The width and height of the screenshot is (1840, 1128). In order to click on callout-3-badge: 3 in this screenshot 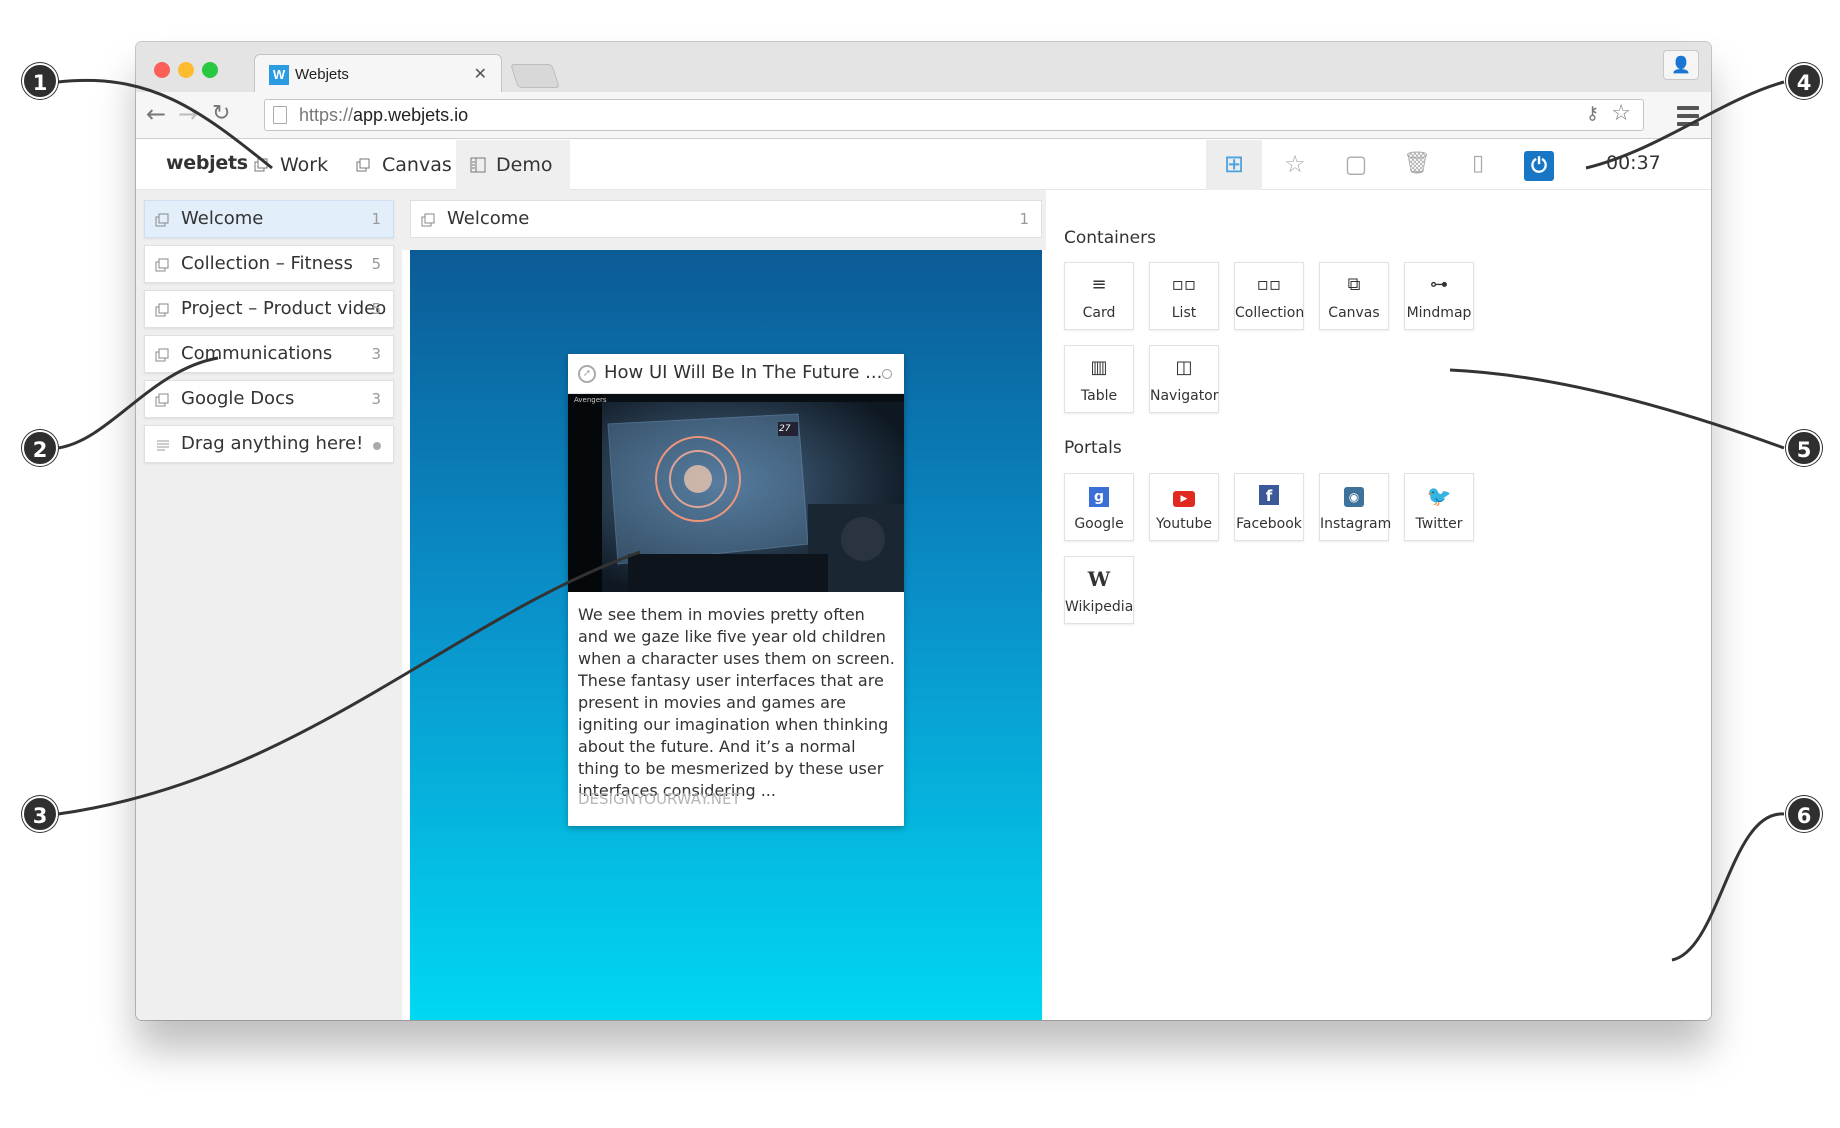, I will do `click(40, 814)`.